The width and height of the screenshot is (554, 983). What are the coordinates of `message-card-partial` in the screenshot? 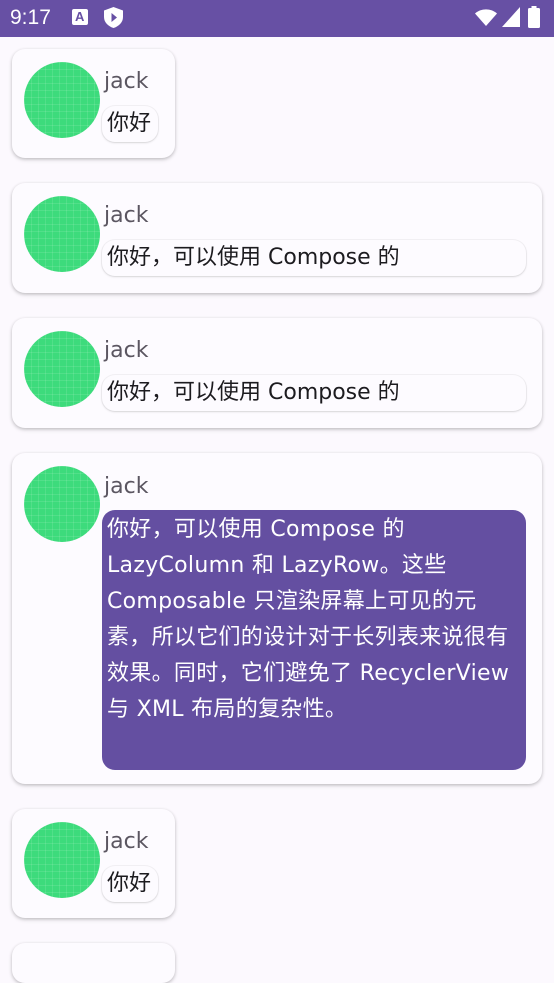 It's located at (93, 963).